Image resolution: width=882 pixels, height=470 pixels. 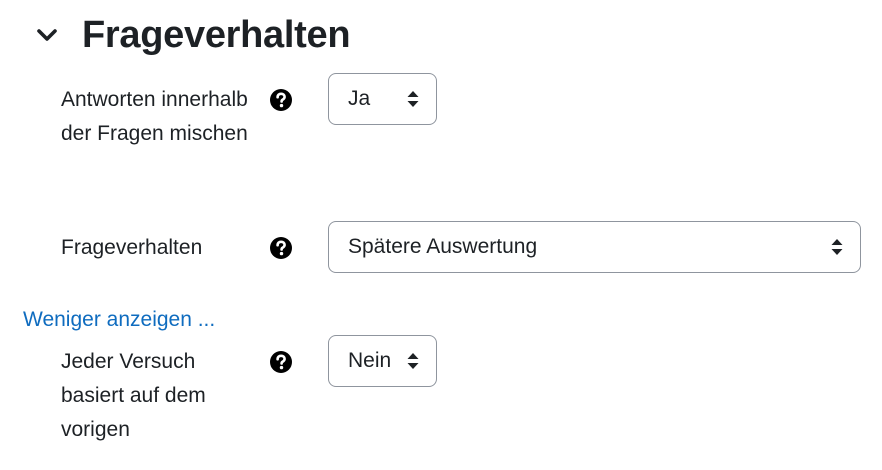 I want to click on field-label-each-attempt-builds: Jeder Versuch basiert auf dem vorigen, so click(x=133, y=395).